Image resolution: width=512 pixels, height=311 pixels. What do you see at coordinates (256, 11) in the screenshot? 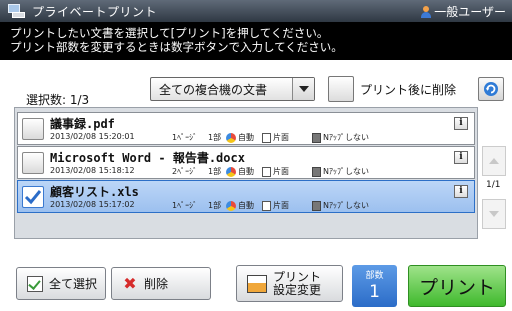
I see `title-bar: プライベートプリント 一般ユーザー` at bounding box center [256, 11].